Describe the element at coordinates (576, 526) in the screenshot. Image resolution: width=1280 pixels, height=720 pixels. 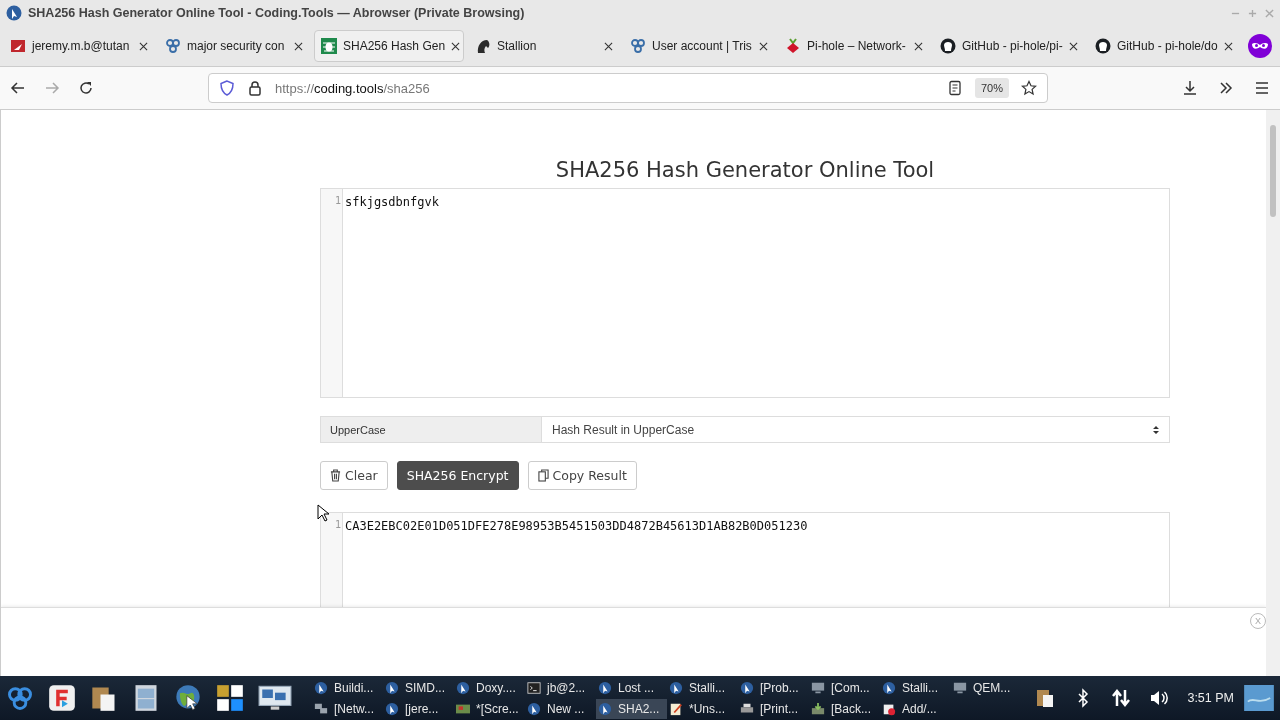
I see `editor-text: CA3E2EBC02E01D051DFE278E98953B5451503DD4872B45613D1AB82B0D051230` at that location.